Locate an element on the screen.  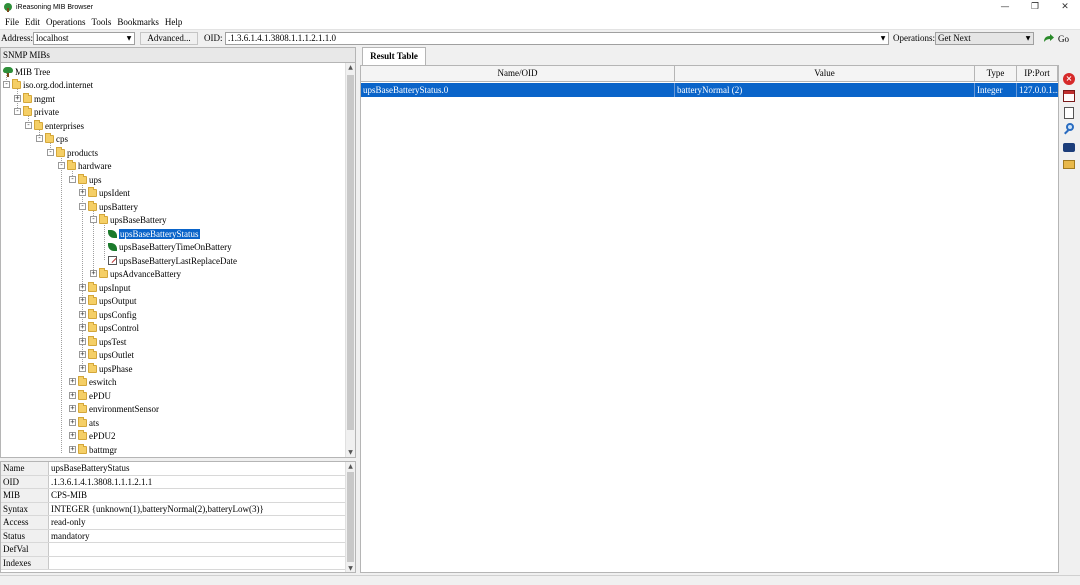
tree-node-mgmt: + mgmt is located at coordinates (34, 98).